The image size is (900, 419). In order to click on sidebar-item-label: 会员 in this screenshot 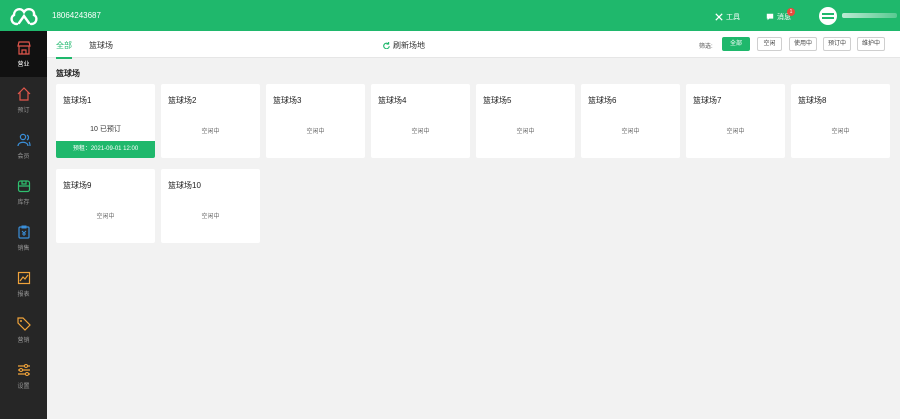, I will do `click(23, 156)`.